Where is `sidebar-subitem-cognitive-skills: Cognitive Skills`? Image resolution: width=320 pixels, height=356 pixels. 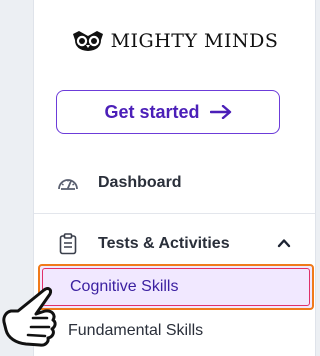 sidebar-subitem-cognitive-skills: Cognitive Skills is located at coordinates (176, 287).